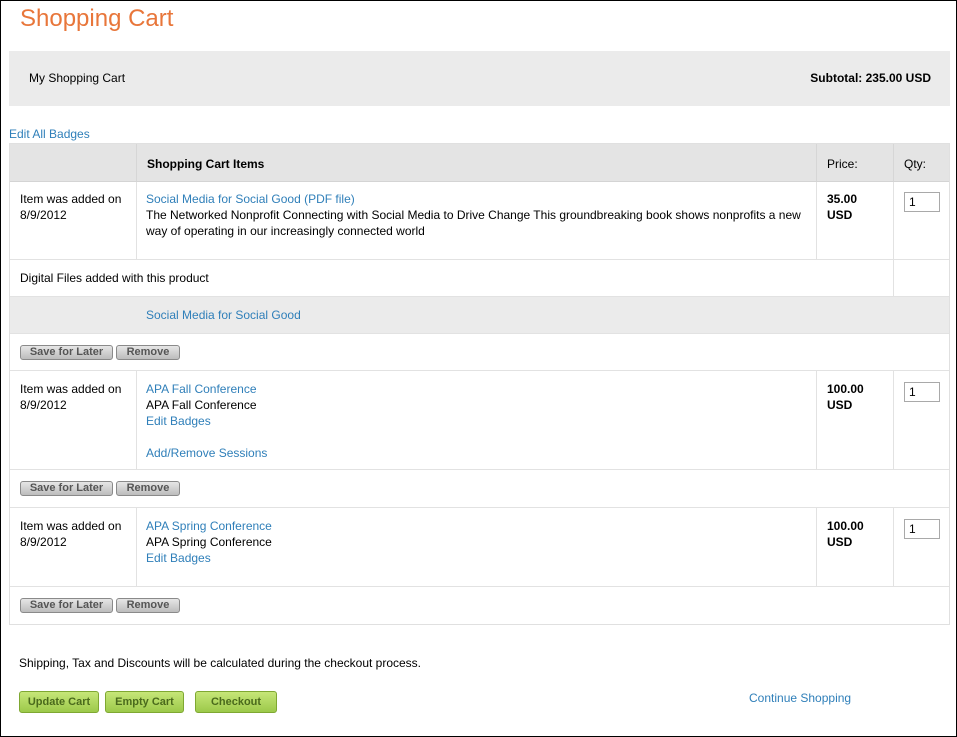 This screenshot has height=737, width=957. What do you see at coordinates (209, 542) in the screenshot?
I see `item-subtitle: APA Spring Conference` at bounding box center [209, 542].